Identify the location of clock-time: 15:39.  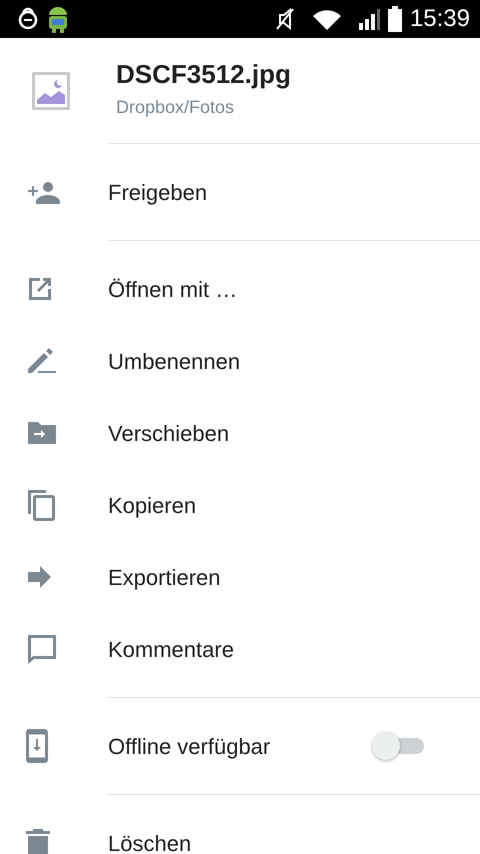
(440, 19).